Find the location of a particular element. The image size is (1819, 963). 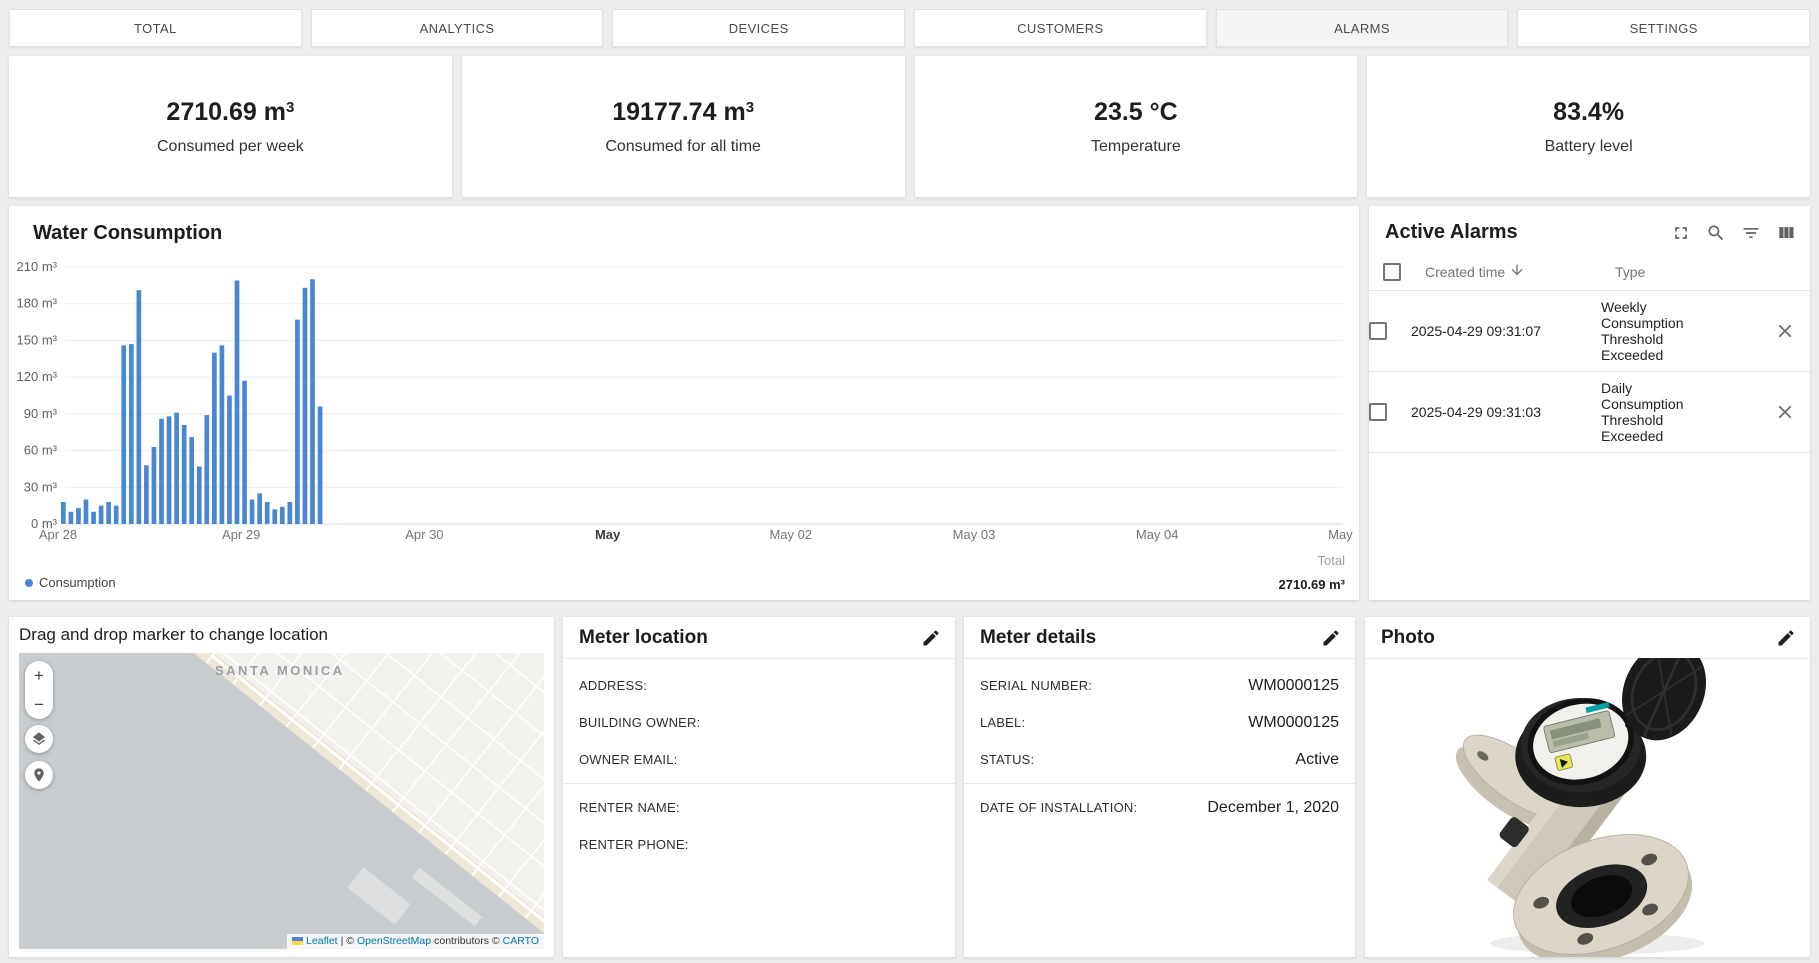

field-label: STATUS: is located at coordinates (1007, 759).